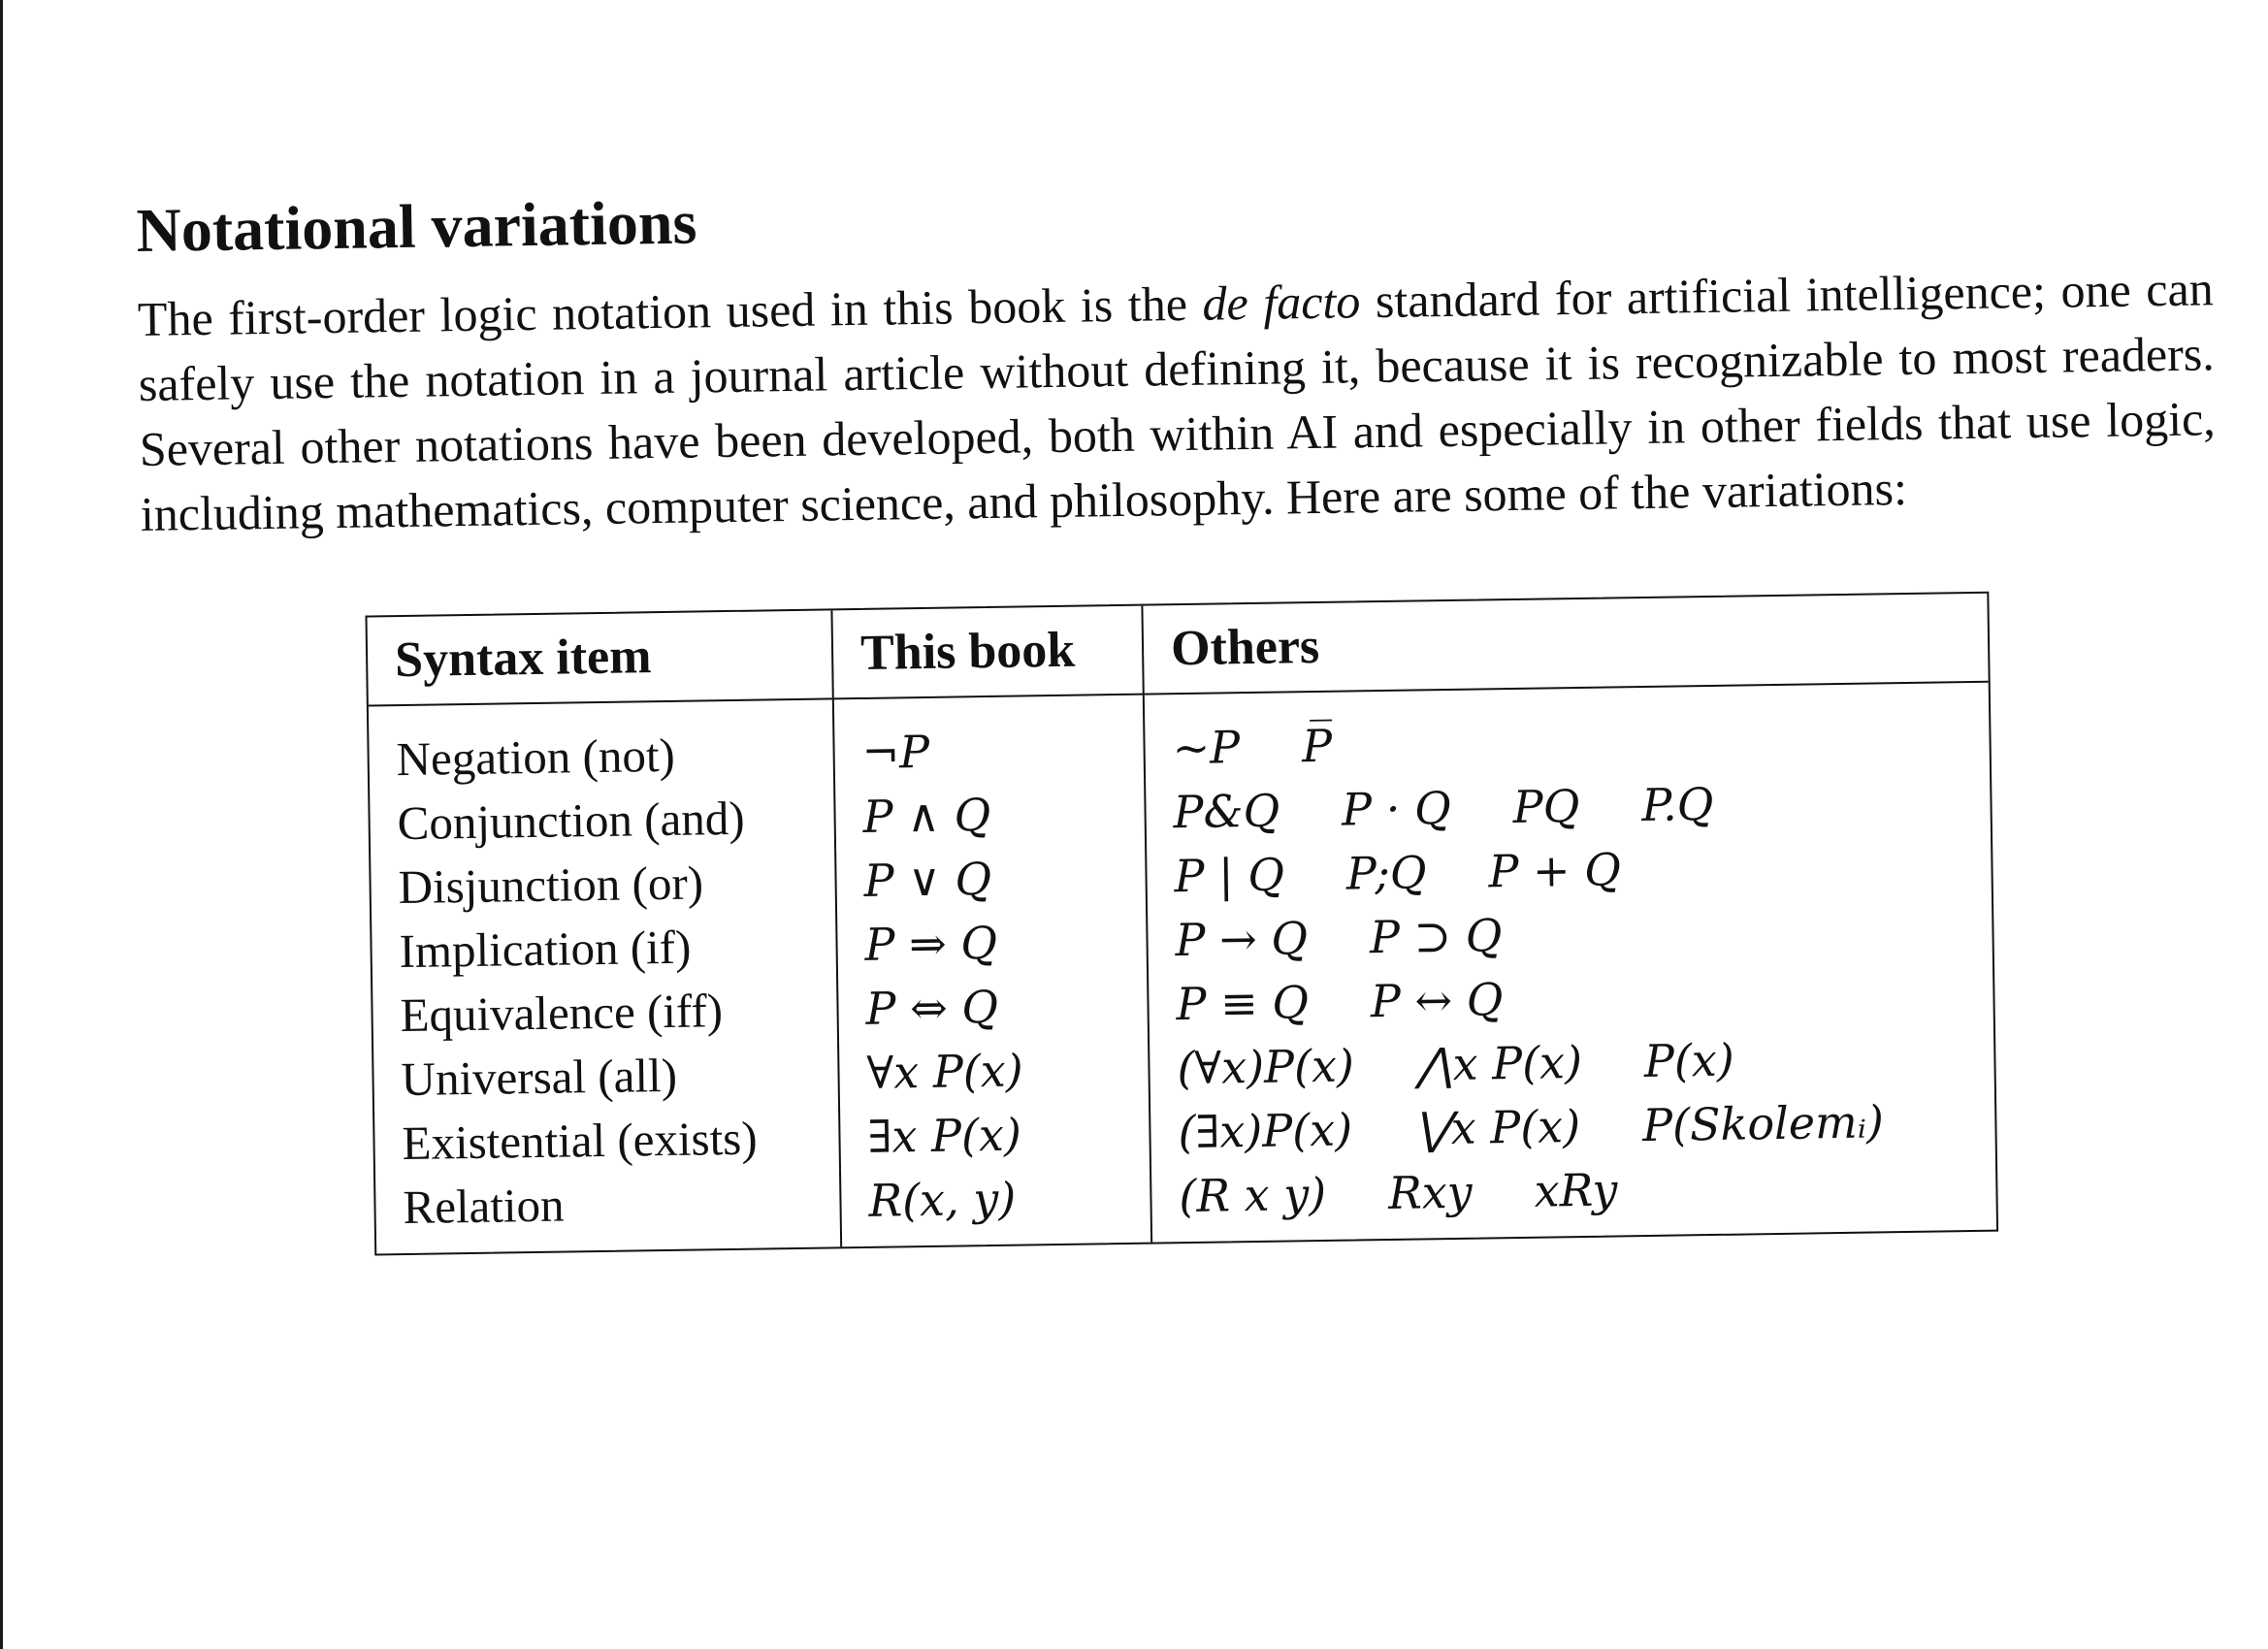  What do you see at coordinates (1567, 731) in the screenshot?
I see `other-notations-cell: ~P P̅` at bounding box center [1567, 731].